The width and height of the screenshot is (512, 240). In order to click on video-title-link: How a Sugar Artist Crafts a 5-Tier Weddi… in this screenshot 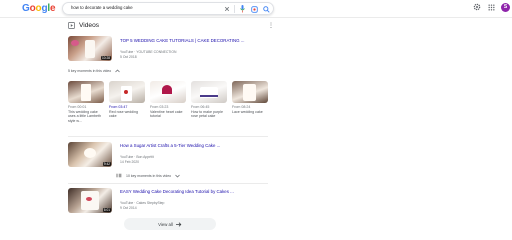, I will do `click(170, 145)`.